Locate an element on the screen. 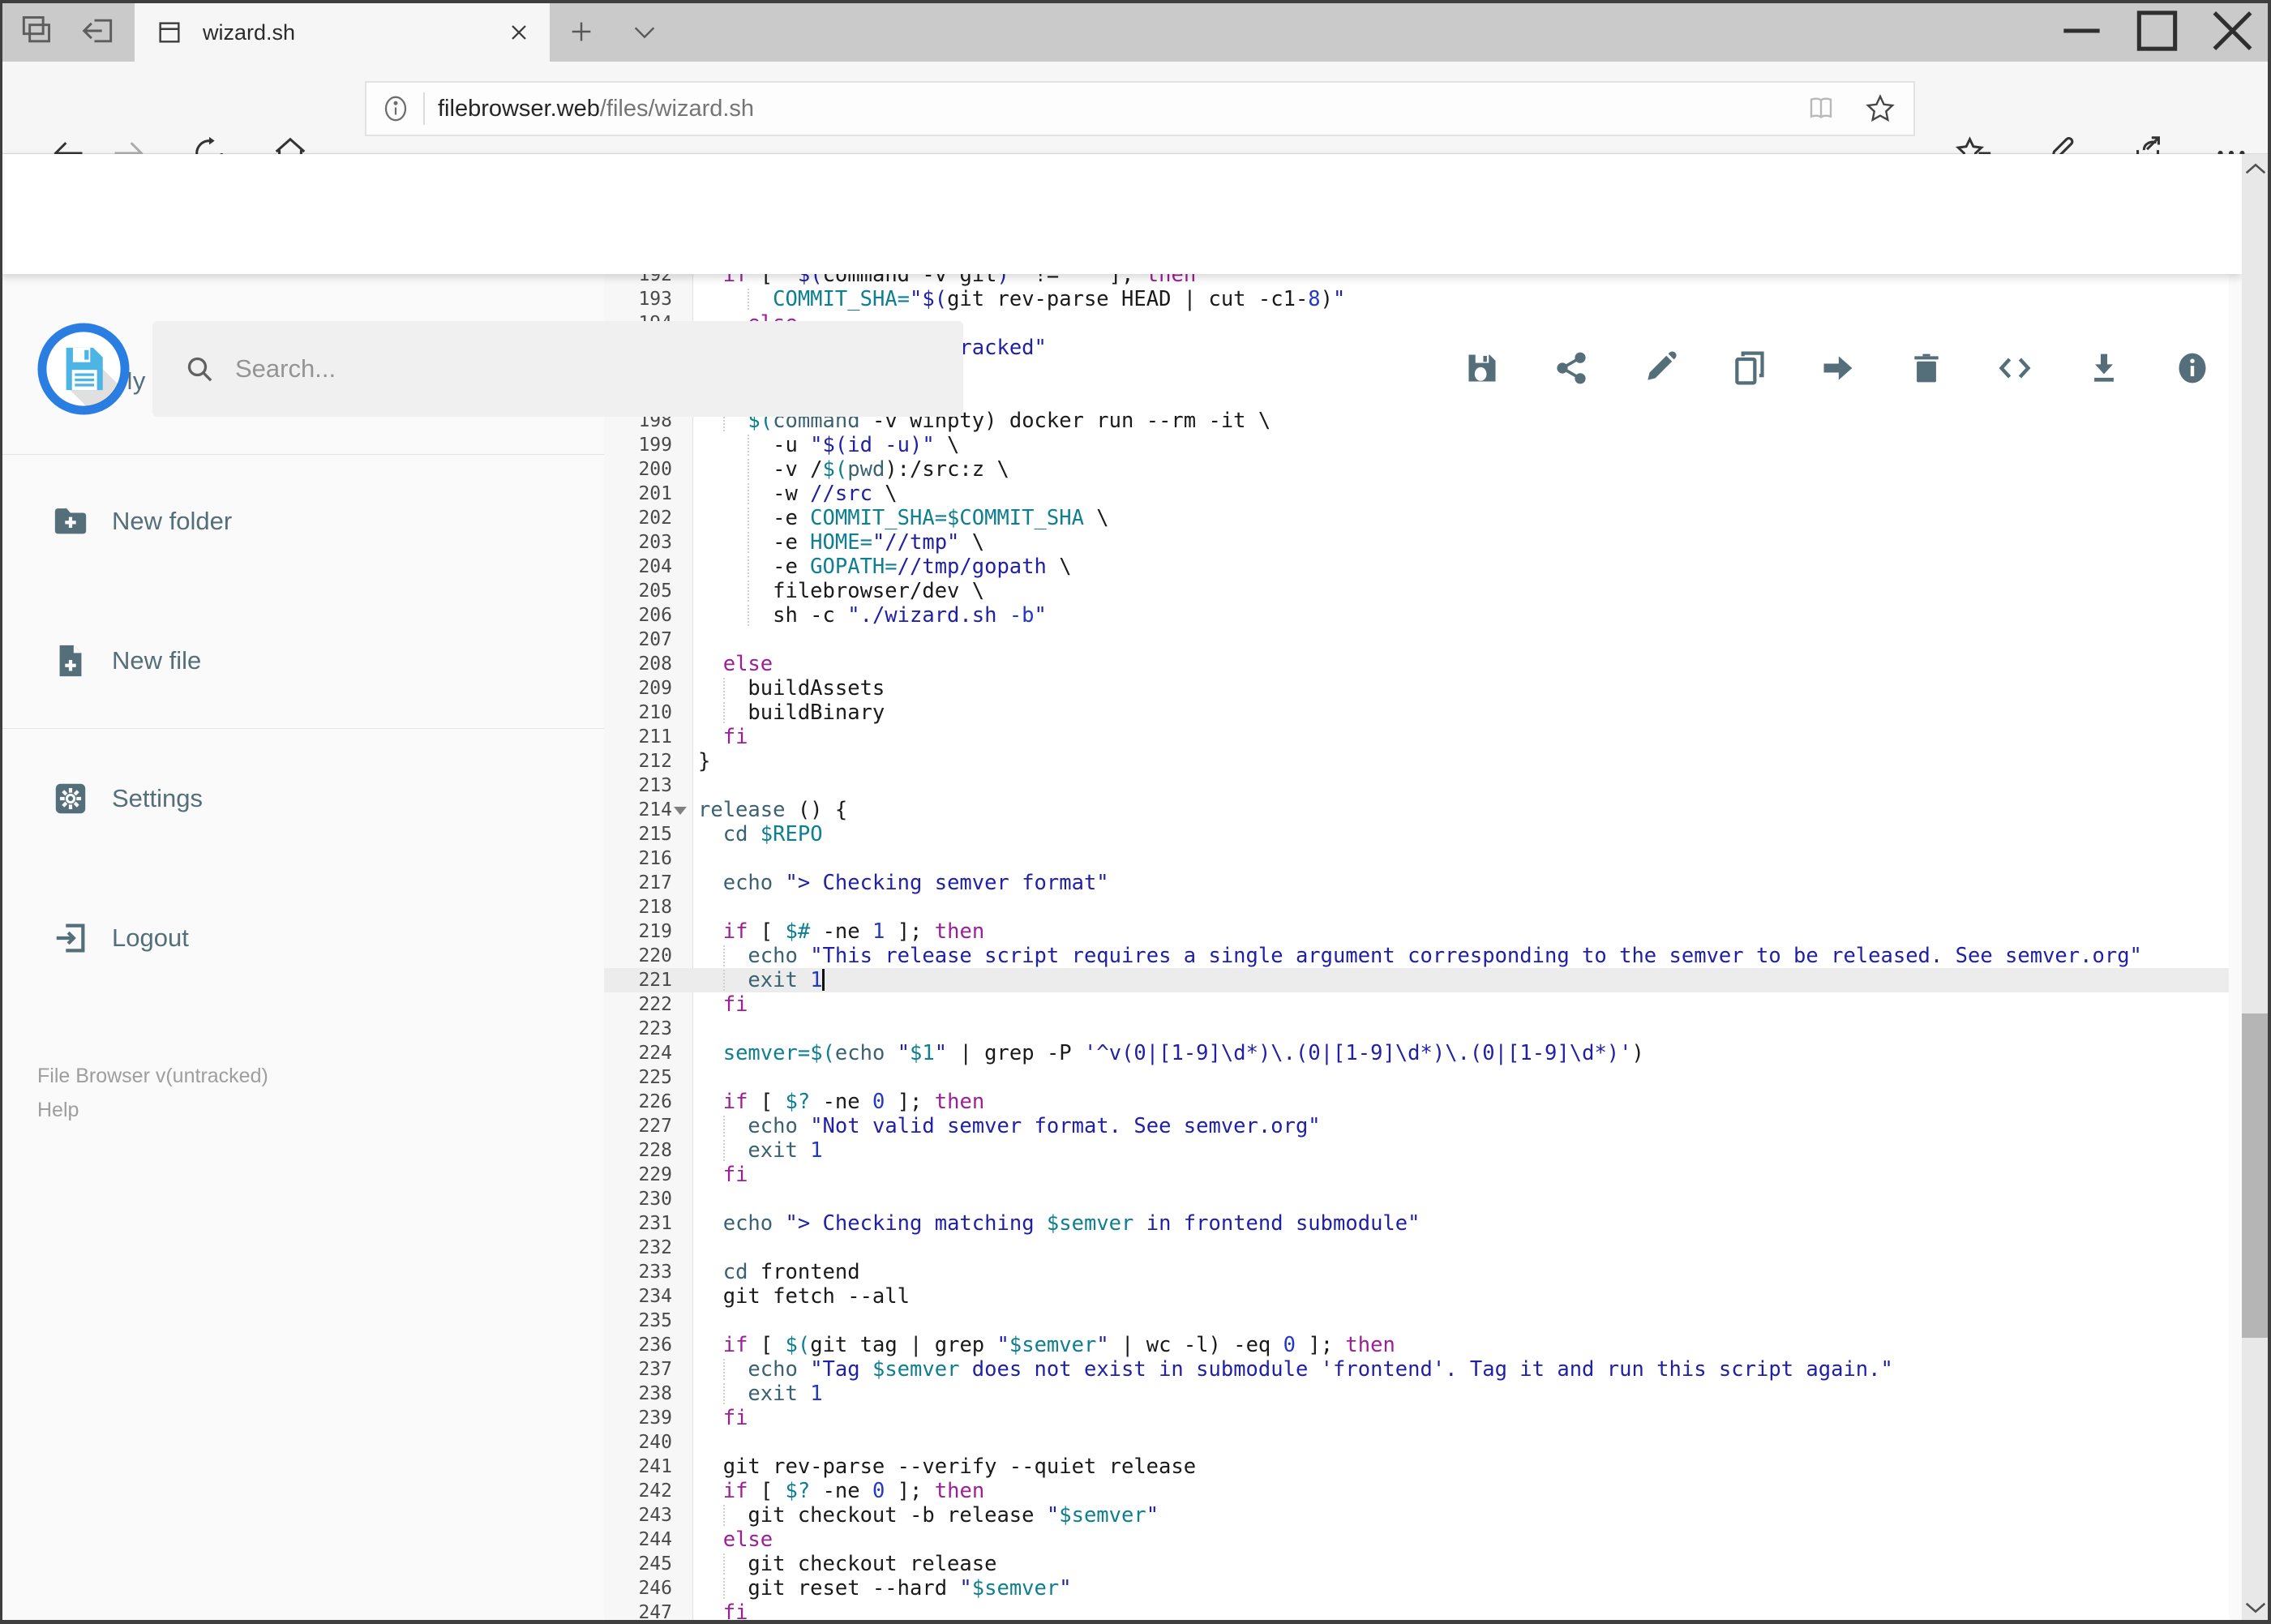 This screenshot has height=1624, width=2271. favorite-star-icon is located at coordinates (1881, 108).